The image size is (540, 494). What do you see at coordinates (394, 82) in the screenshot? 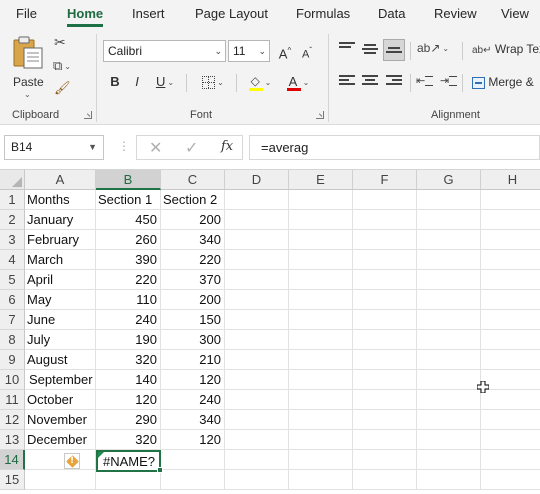
I see `align-right-icon` at bounding box center [394, 82].